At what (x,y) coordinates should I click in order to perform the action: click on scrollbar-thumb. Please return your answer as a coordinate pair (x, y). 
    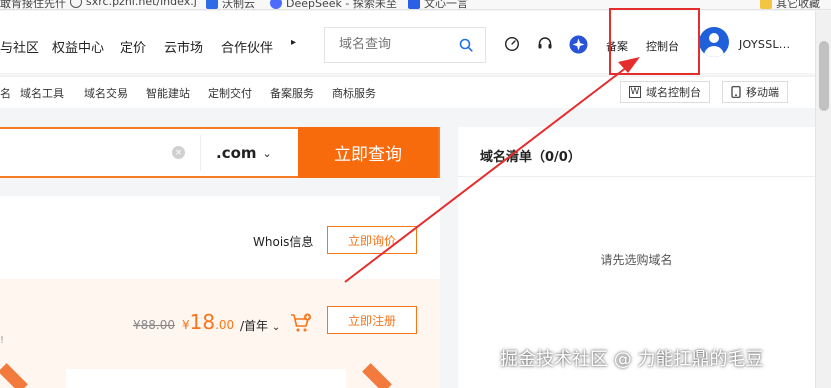
    Looking at the image, I should click on (824, 76).